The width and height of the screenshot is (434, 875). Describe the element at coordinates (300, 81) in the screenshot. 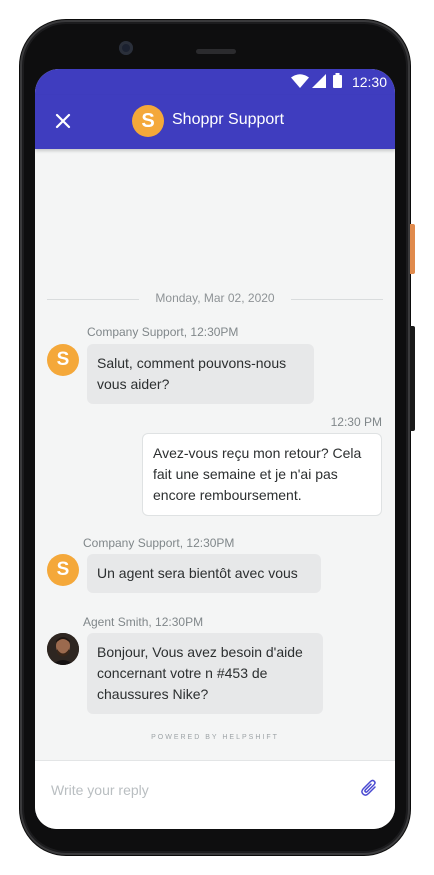

I see `wifi-icon` at that location.